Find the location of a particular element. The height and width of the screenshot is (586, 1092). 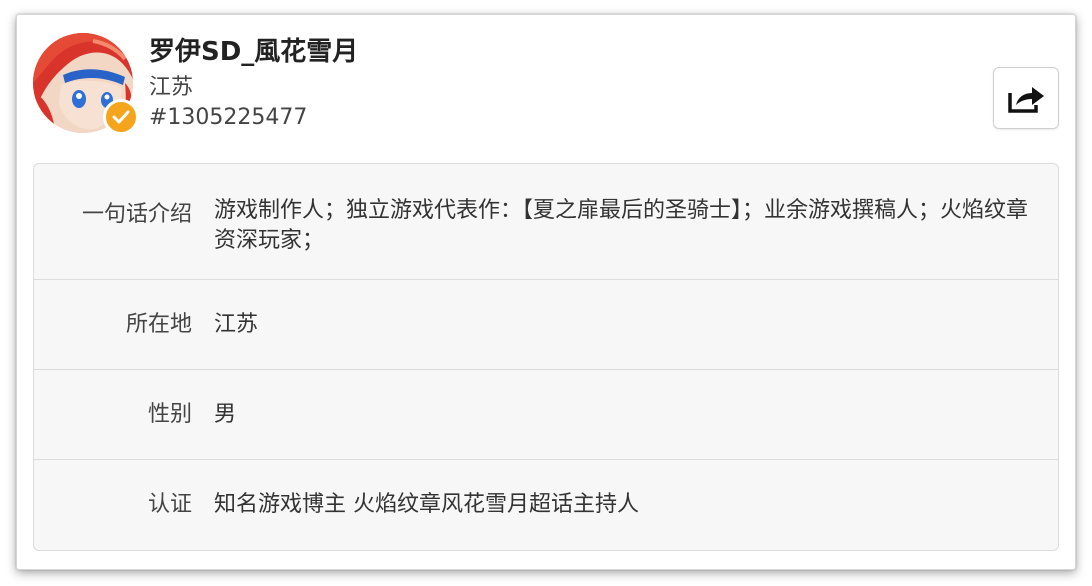

profile-uid: #1305225477 is located at coordinates (228, 117).